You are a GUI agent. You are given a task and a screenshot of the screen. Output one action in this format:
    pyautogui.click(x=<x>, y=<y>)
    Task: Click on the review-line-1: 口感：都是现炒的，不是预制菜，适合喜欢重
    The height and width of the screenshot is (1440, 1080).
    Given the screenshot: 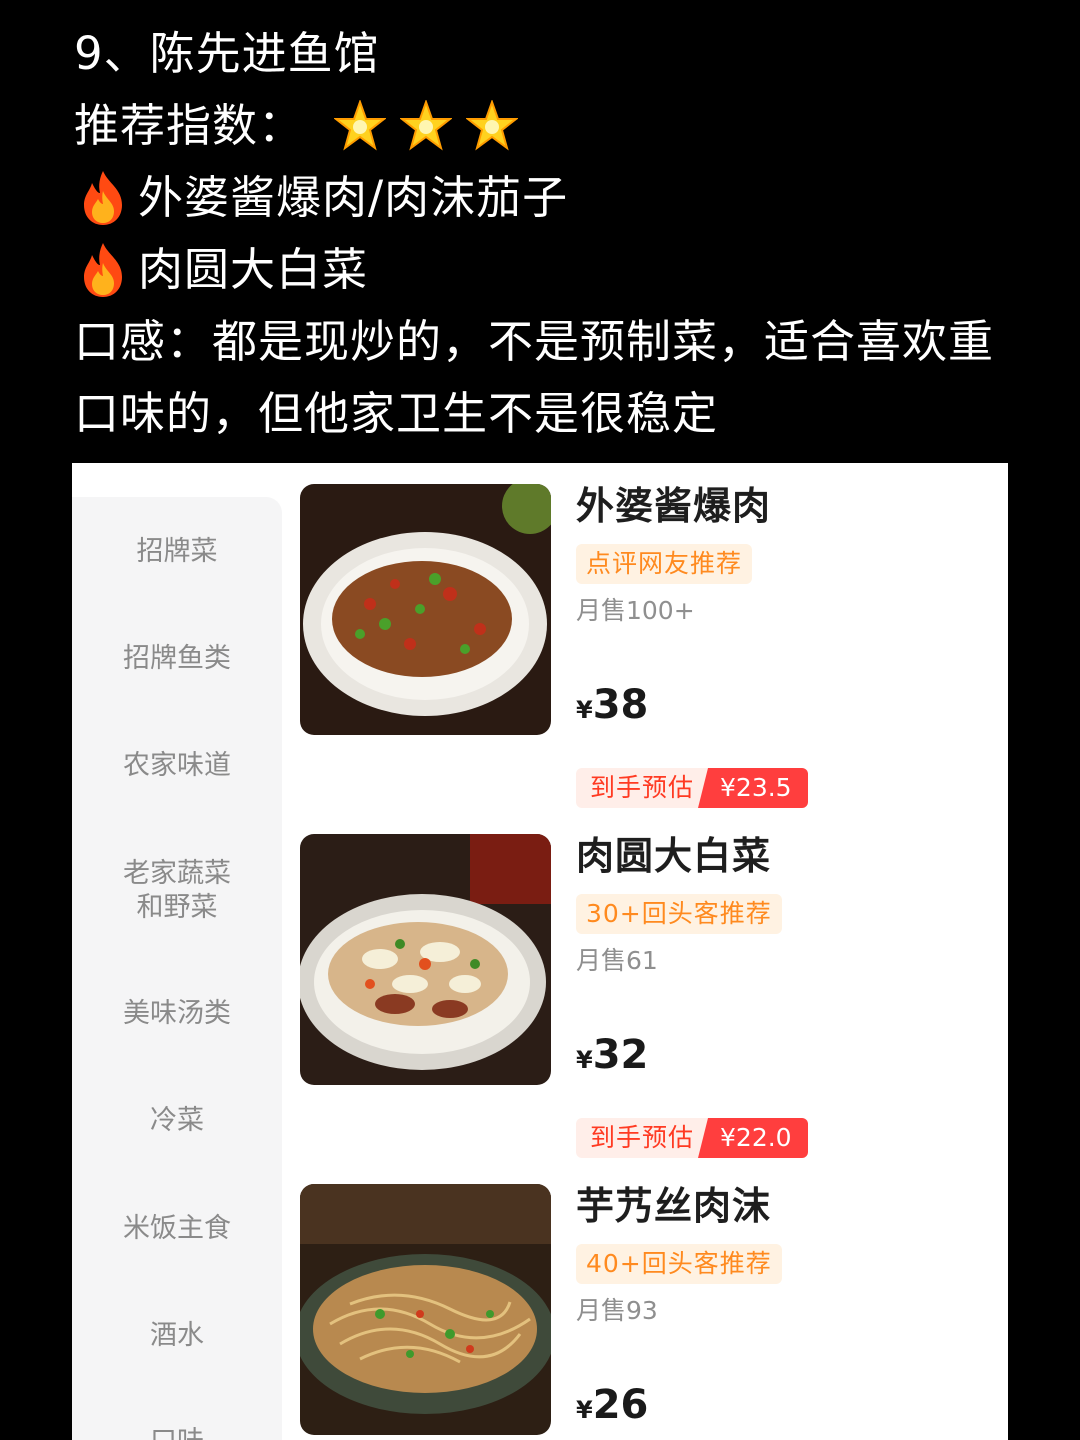 What is the action you would take?
    pyautogui.click(x=534, y=341)
    